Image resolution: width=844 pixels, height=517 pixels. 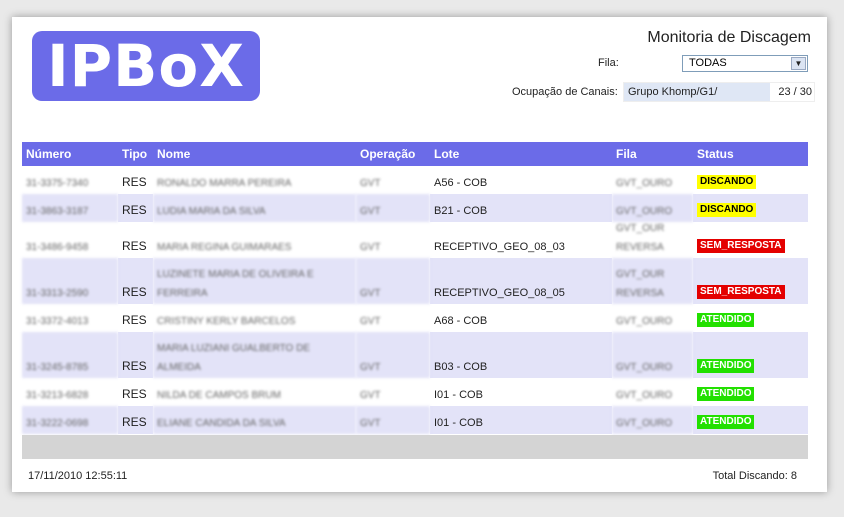 I want to click on logo-text: IPBoX, so click(x=146, y=66).